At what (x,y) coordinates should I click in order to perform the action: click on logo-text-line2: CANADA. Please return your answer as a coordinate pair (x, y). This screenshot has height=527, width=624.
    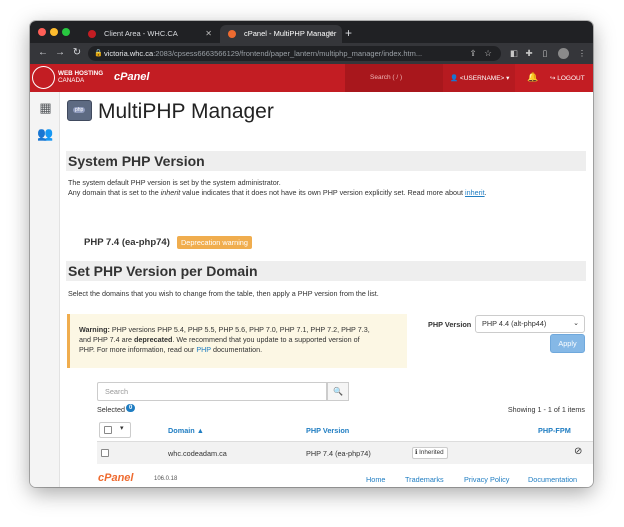
    Looking at the image, I should click on (71, 80).